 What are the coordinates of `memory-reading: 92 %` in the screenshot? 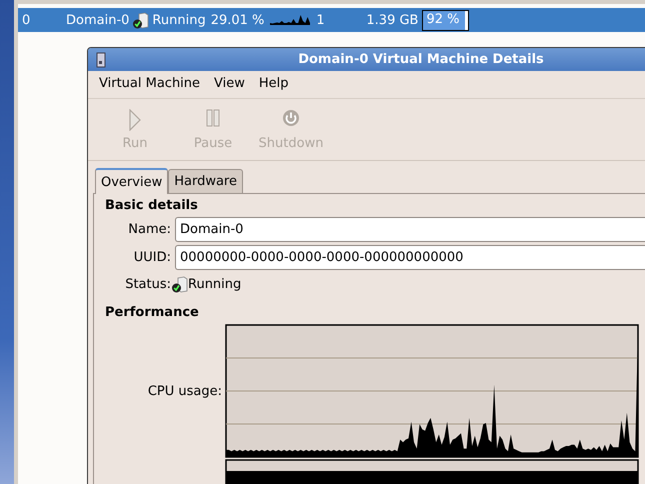 It's located at (443, 19).